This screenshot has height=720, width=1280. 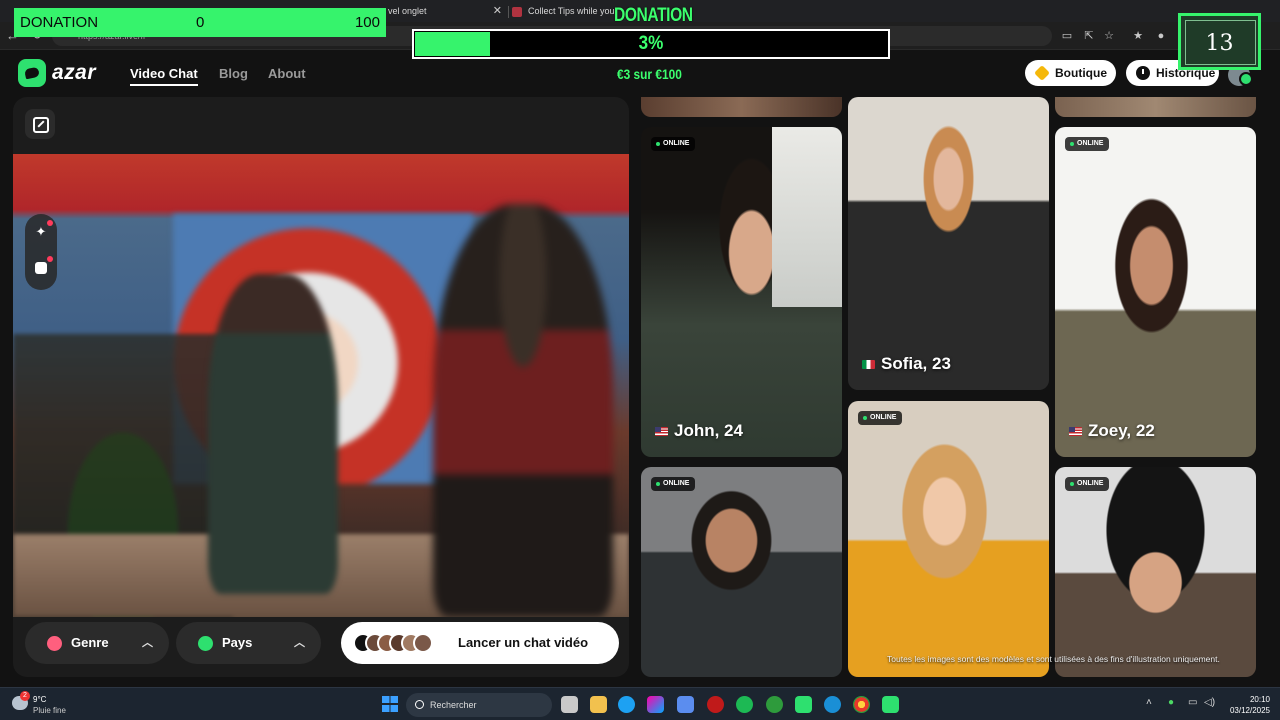 What do you see at coordinates (508, 12) in the screenshot?
I see `tab-divider` at bounding box center [508, 12].